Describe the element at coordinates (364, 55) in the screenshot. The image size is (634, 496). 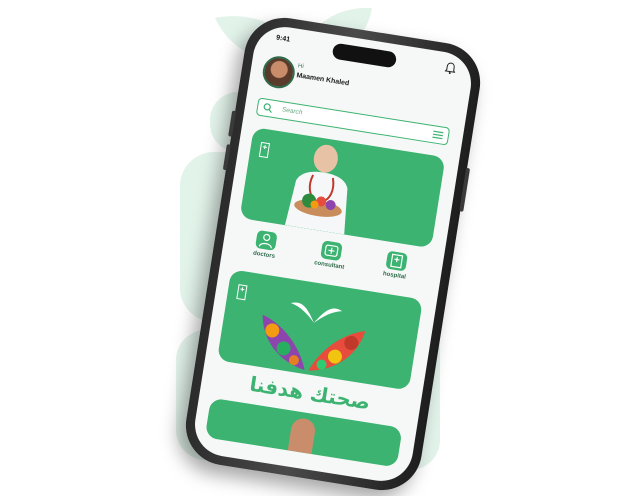
I see `dynamic-island` at that location.